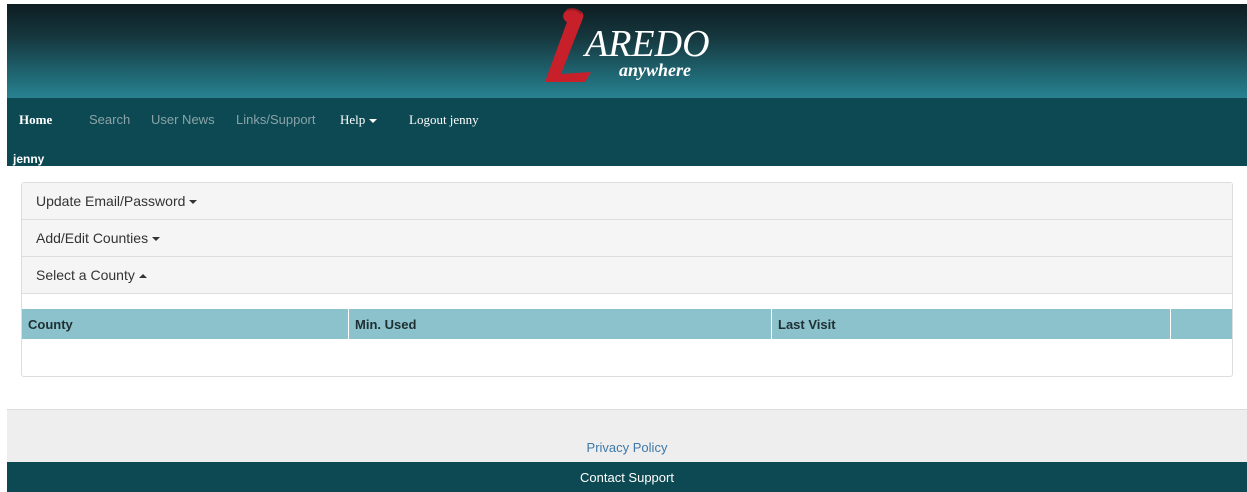 This screenshot has height=492, width=1247. Describe the element at coordinates (353, 119) in the screenshot. I see `nav-help-label: Help` at that location.